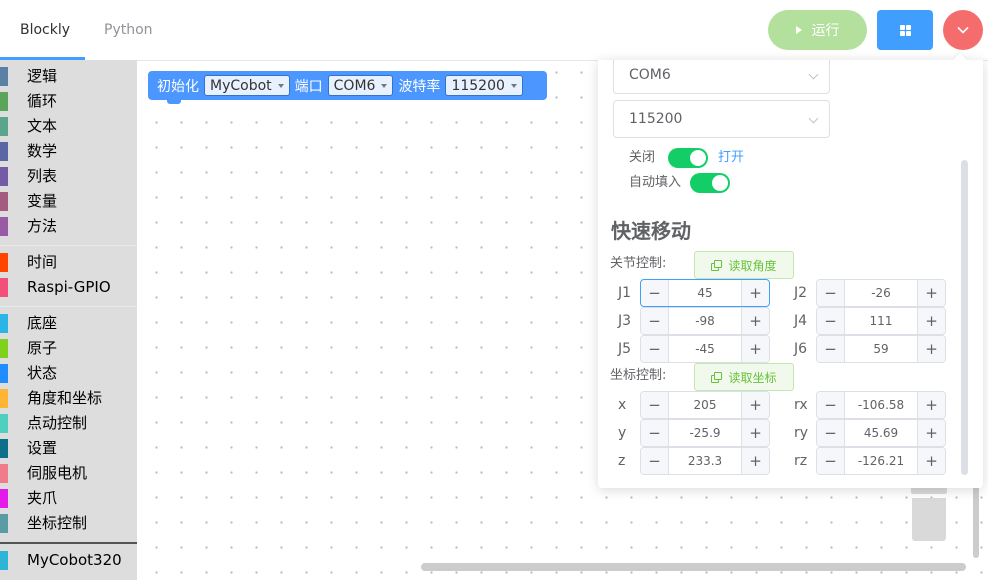 Image resolution: width=988 pixels, height=580 pixels. Describe the element at coordinates (717, 377) in the screenshot. I see `copy-icon` at that location.